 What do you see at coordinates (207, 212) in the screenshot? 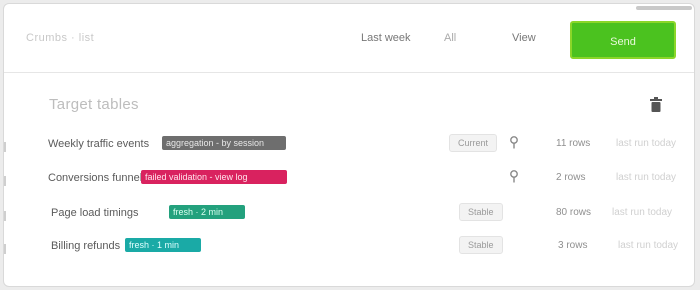
I see `status-tag: fresh · 2 min` at bounding box center [207, 212].